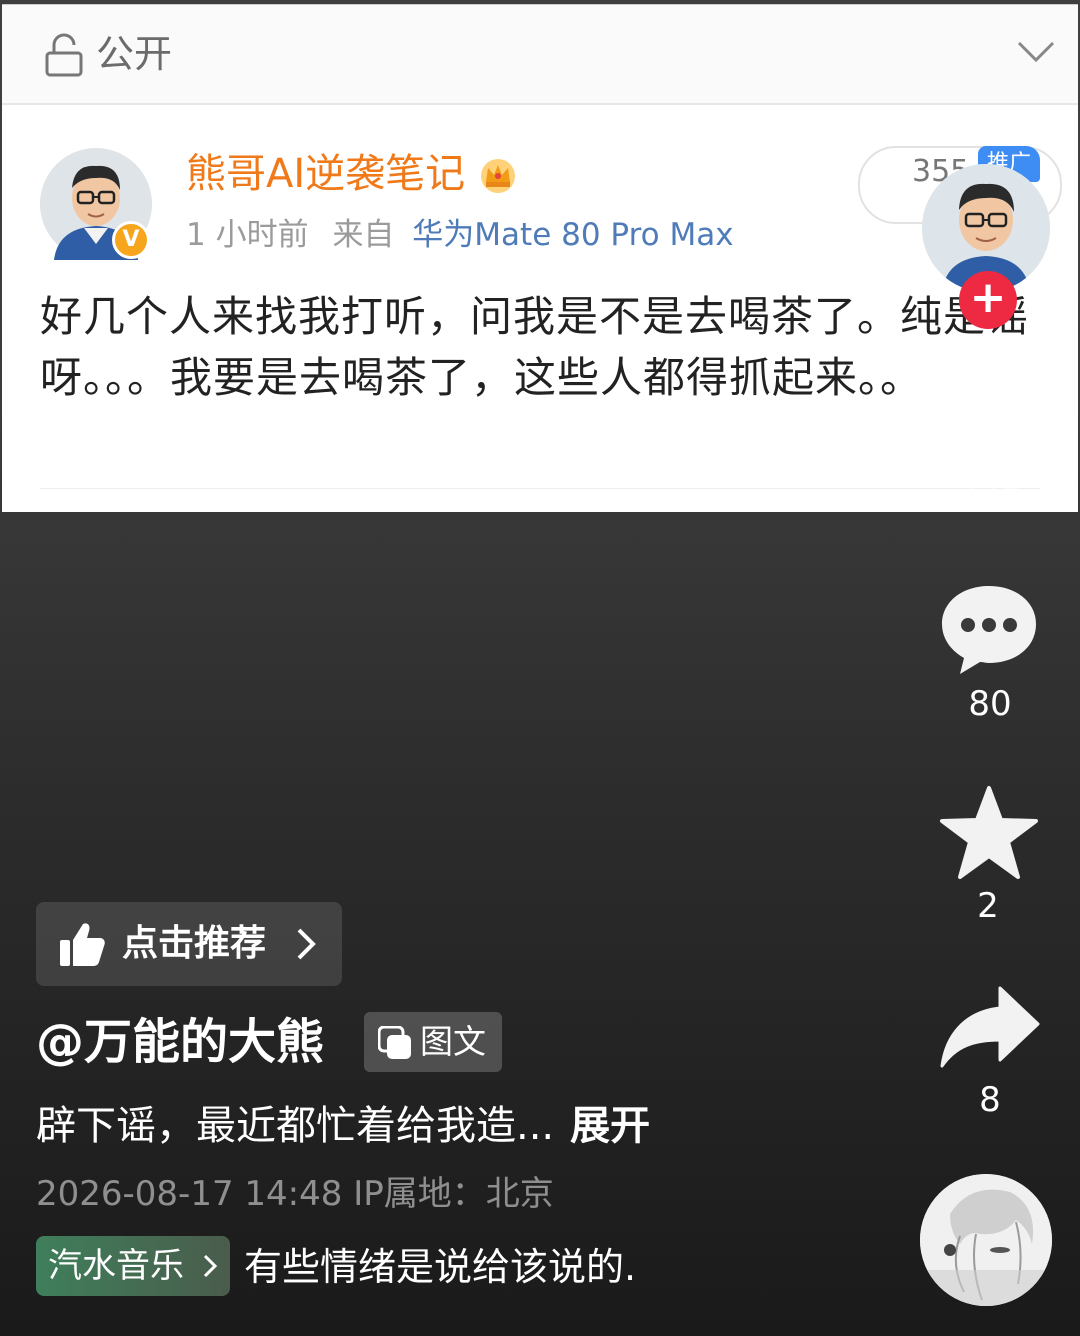  I want to click on card-divider, so click(540, 488).